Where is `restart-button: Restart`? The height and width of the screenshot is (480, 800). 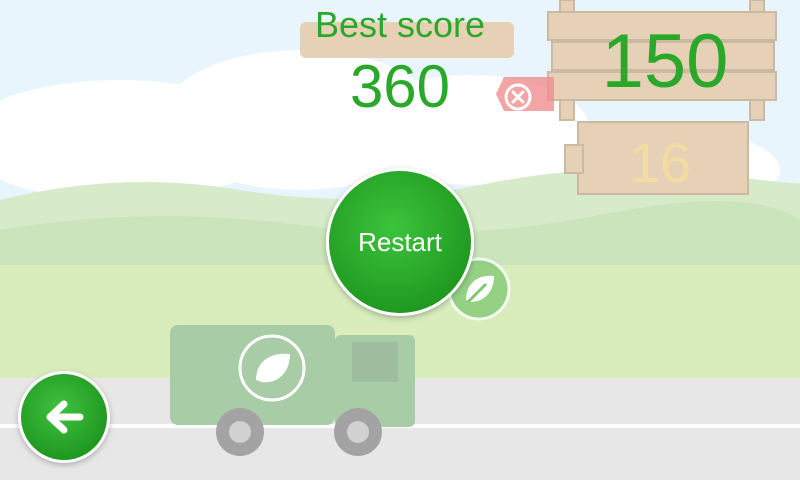 restart-button: Restart is located at coordinates (400, 242).